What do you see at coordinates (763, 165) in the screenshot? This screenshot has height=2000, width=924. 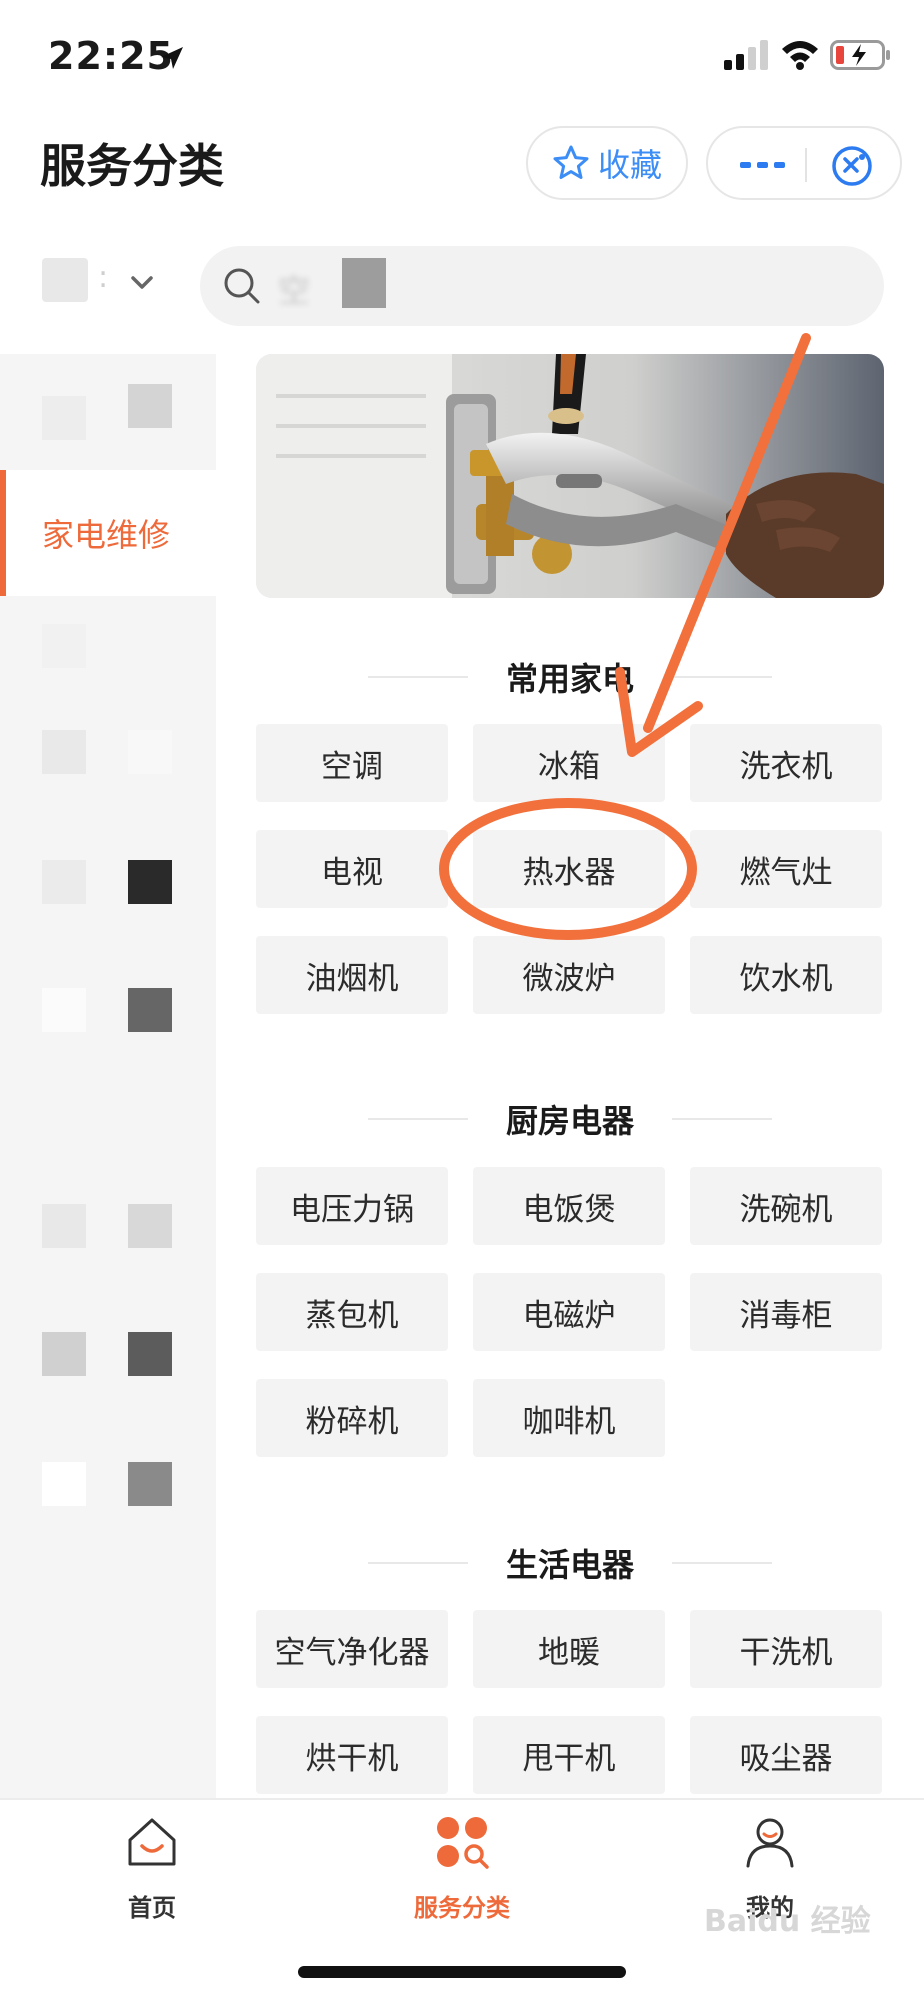 I see `more-icon` at bounding box center [763, 165].